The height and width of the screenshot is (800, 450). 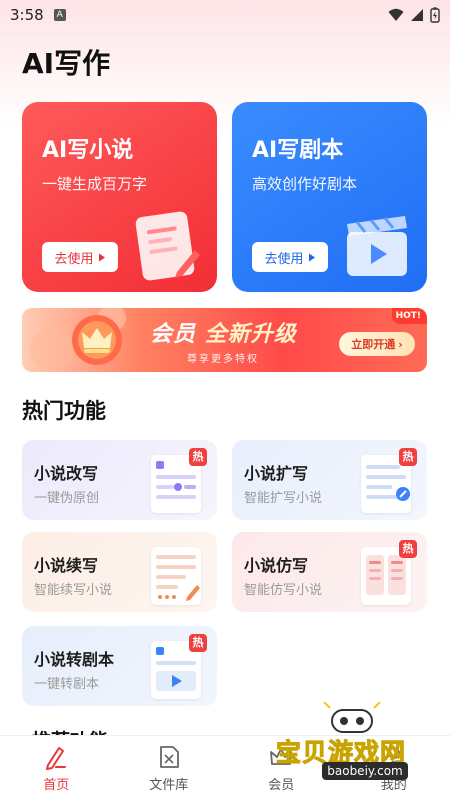 What do you see at coordinates (73, 590) in the screenshot?
I see `function-desc: 智能续写小说` at bounding box center [73, 590].